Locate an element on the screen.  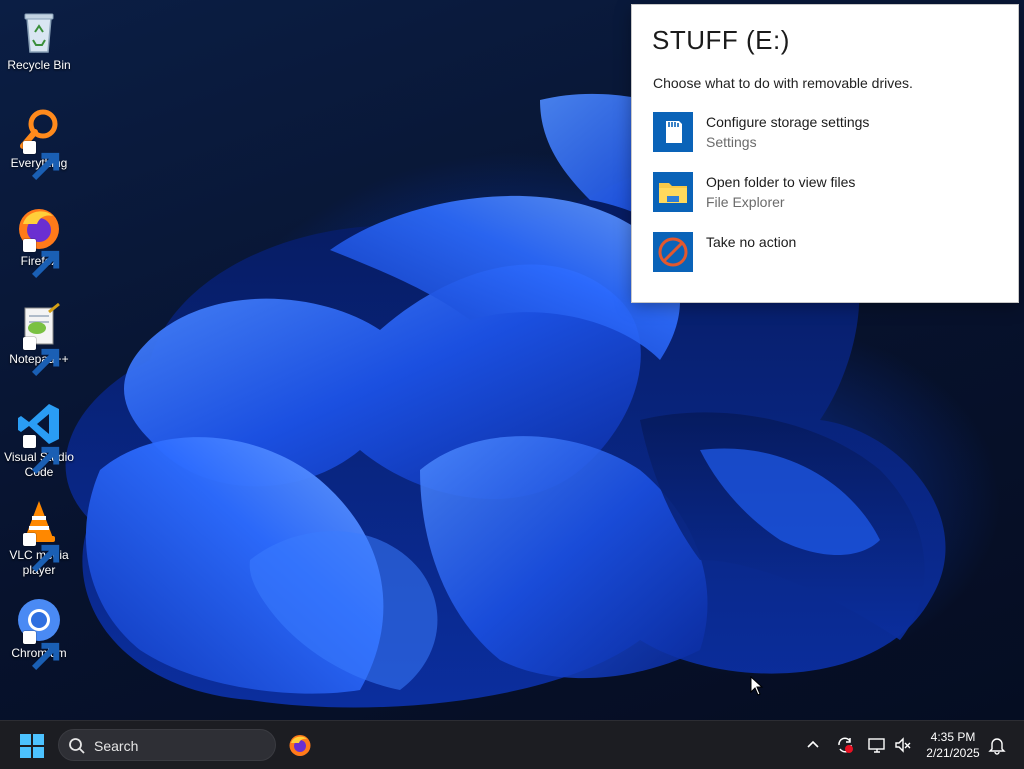
sync-alert-icon is located at coordinates (845, 745).